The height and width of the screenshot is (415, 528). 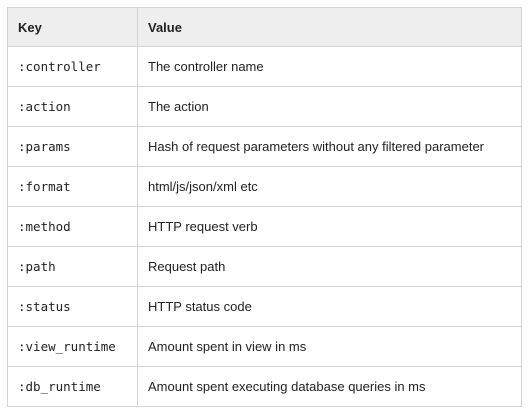 I want to click on row-key: :params, so click(x=72, y=146).